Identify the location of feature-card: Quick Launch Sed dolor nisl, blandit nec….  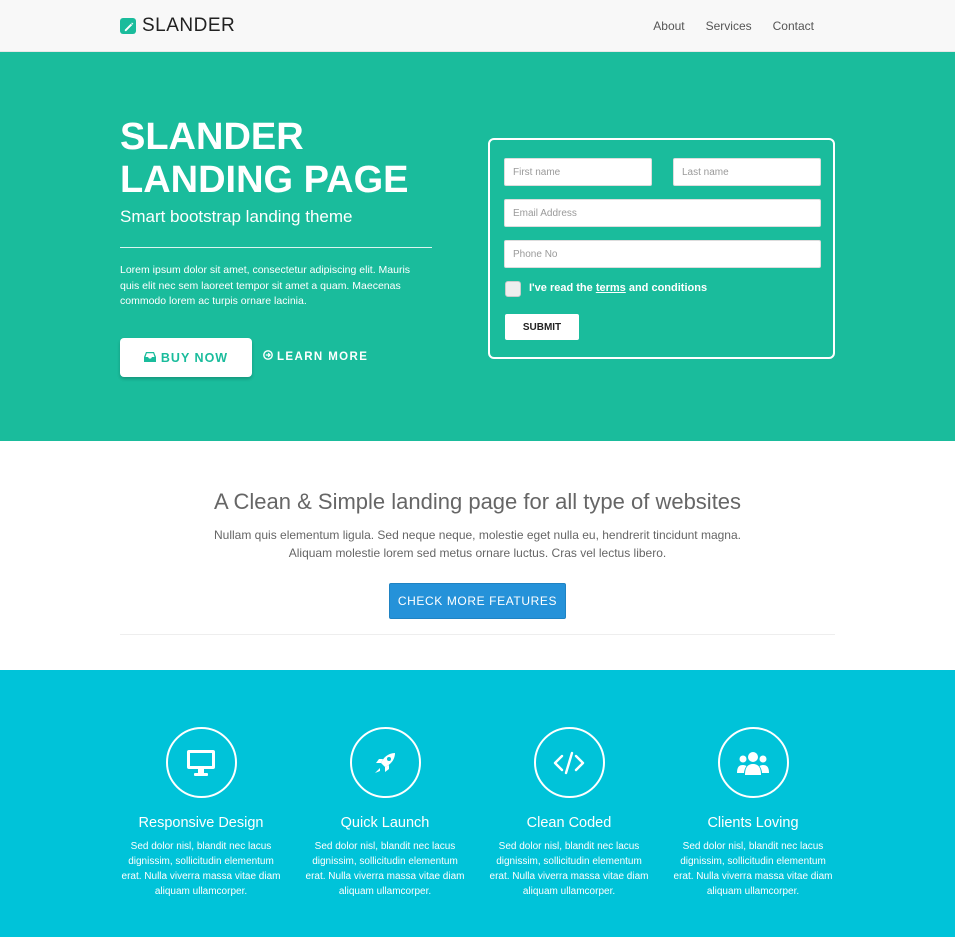
(385, 813).